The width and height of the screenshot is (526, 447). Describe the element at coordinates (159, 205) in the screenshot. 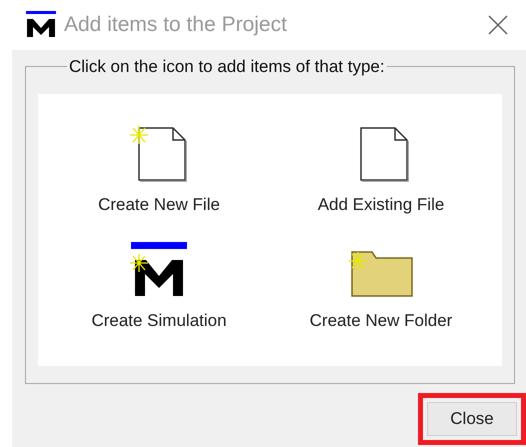

I see `item-label: Create New File` at that location.